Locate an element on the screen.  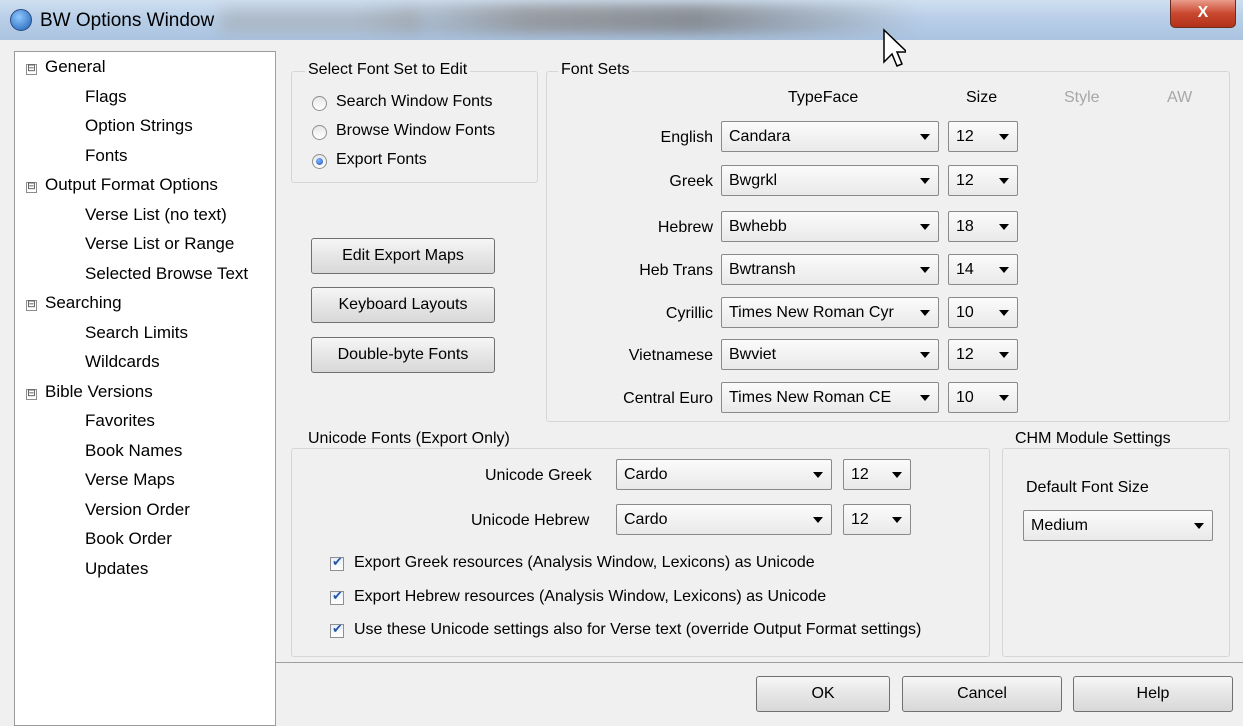
typeface-select: Bwviet is located at coordinates (830, 354).